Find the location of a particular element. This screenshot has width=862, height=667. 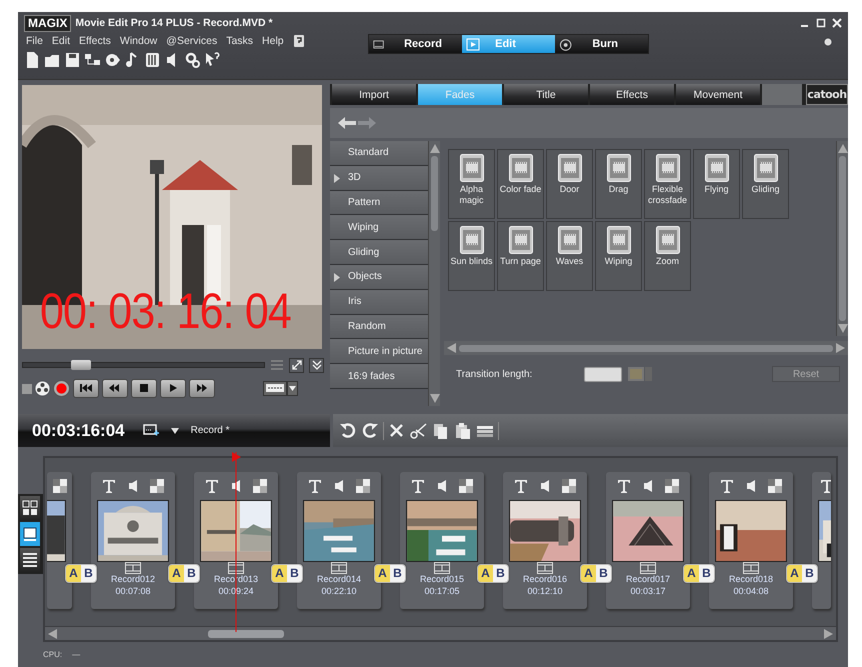

category-item: Wiping is located at coordinates (379, 227).